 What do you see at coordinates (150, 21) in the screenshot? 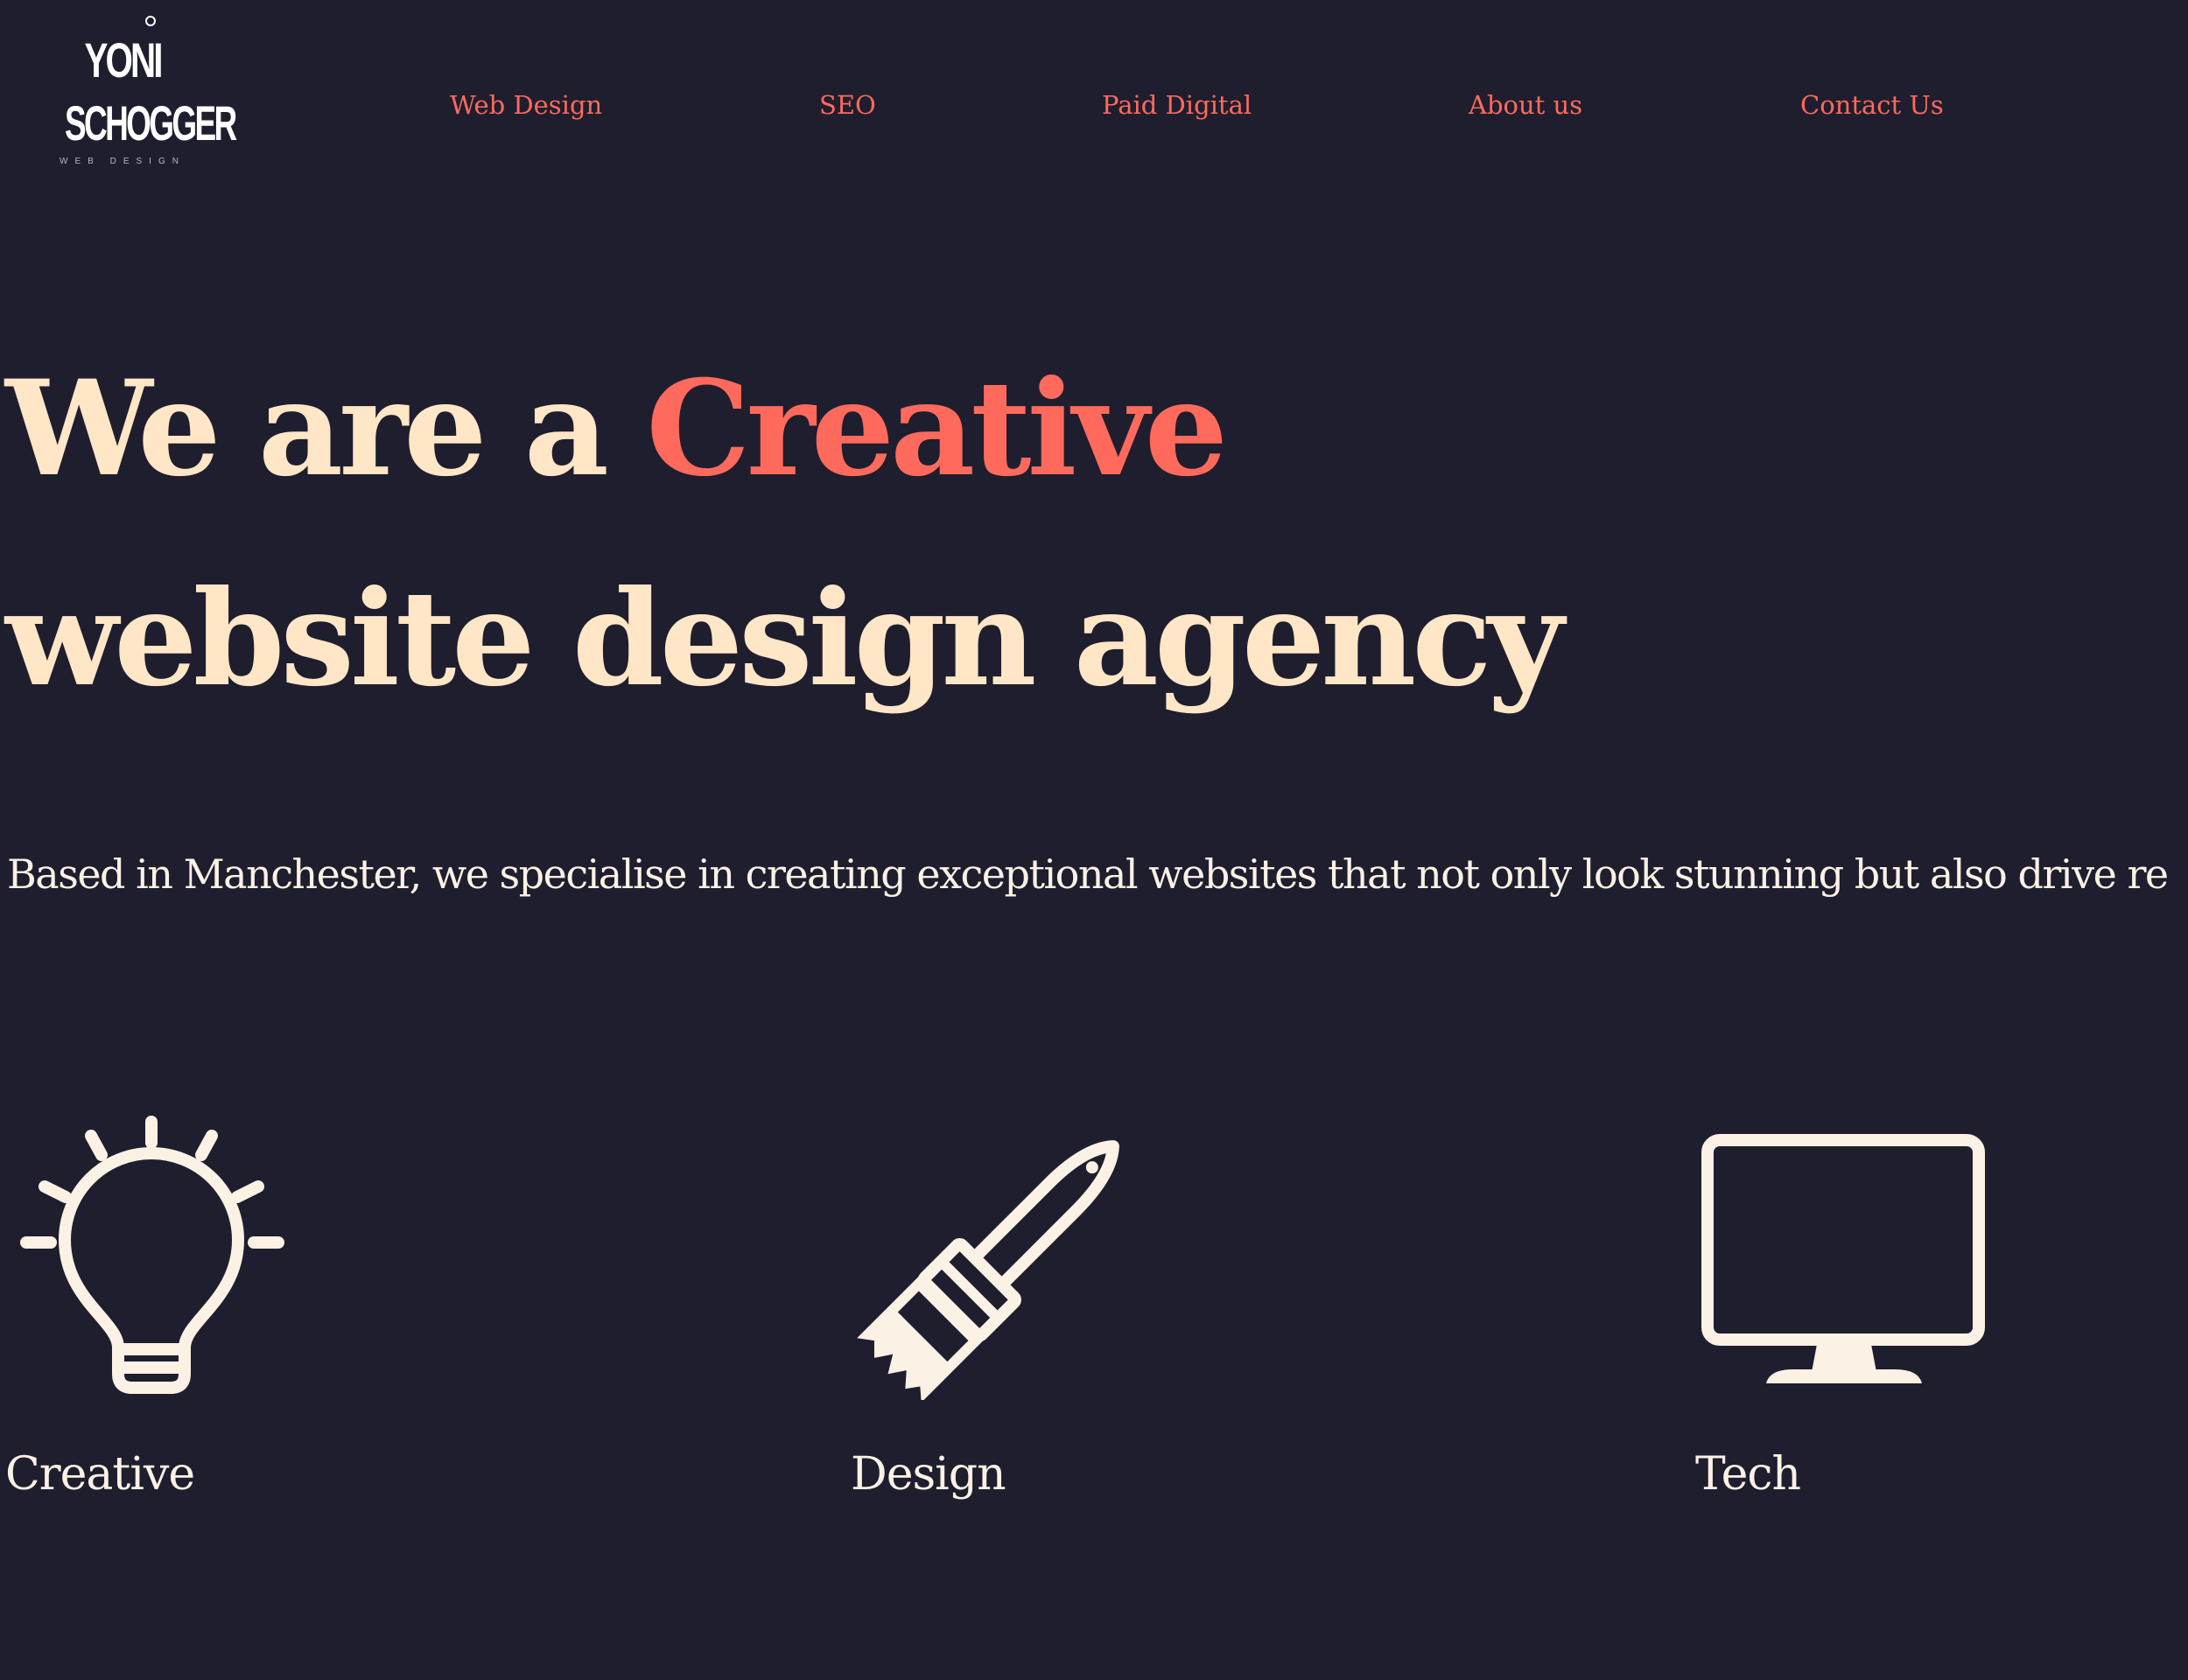
I see `logo-pin-icon` at bounding box center [150, 21].